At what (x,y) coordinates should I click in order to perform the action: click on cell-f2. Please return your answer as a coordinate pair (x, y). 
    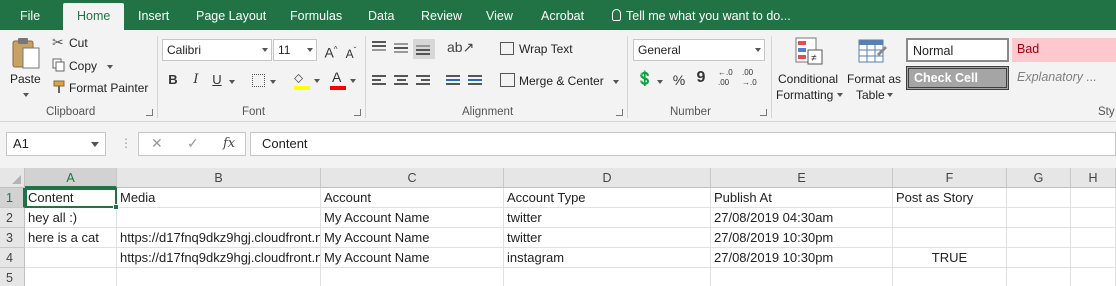
    Looking at the image, I should click on (950, 218).